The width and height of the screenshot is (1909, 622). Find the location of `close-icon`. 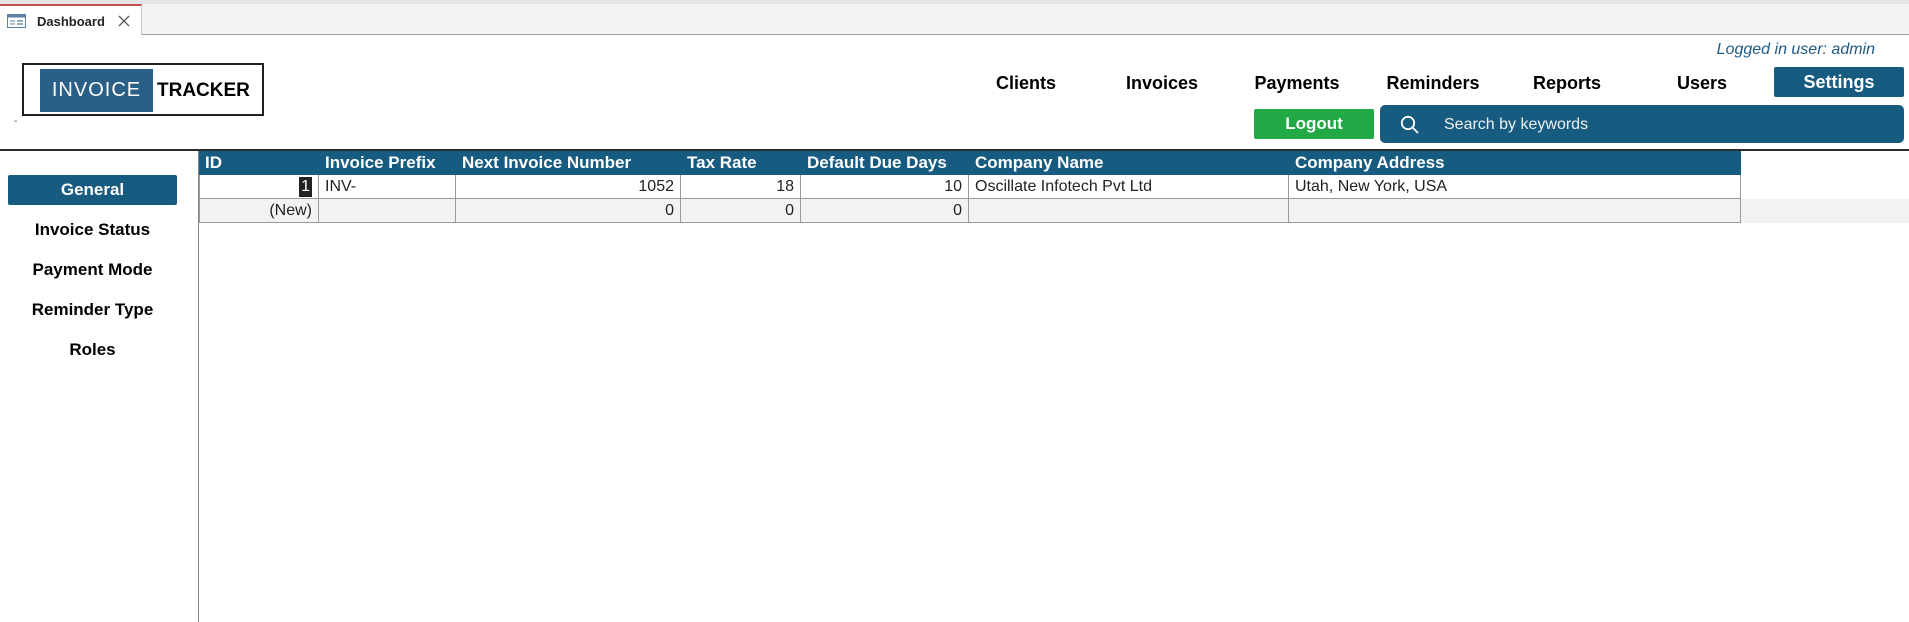

close-icon is located at coordinates (124, 21).